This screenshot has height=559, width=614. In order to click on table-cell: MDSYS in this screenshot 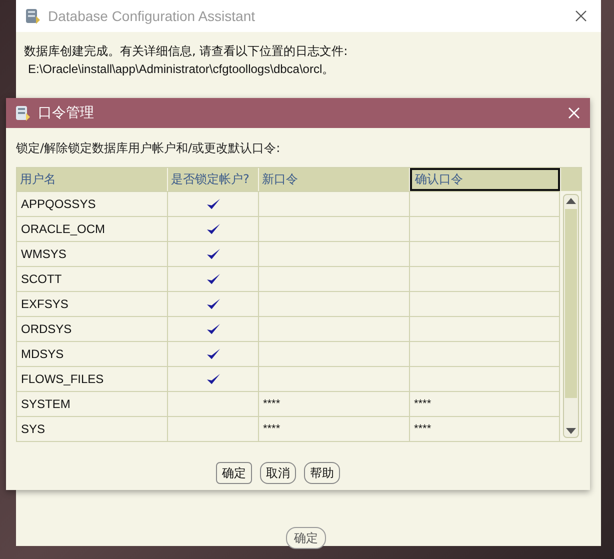, I will do `click(92, 353)`.